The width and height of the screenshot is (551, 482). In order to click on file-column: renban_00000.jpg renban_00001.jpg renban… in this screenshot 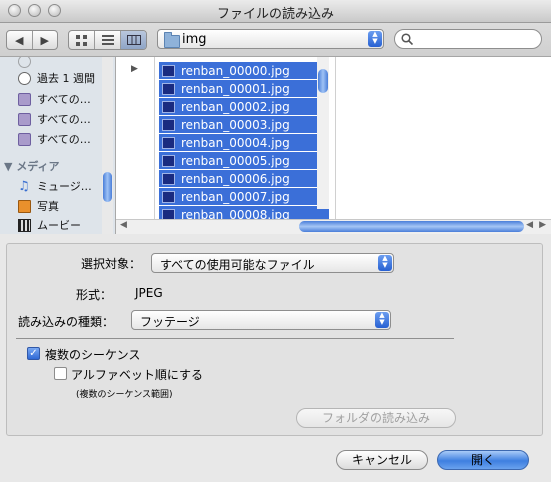, I will do `click(245, 138)`.